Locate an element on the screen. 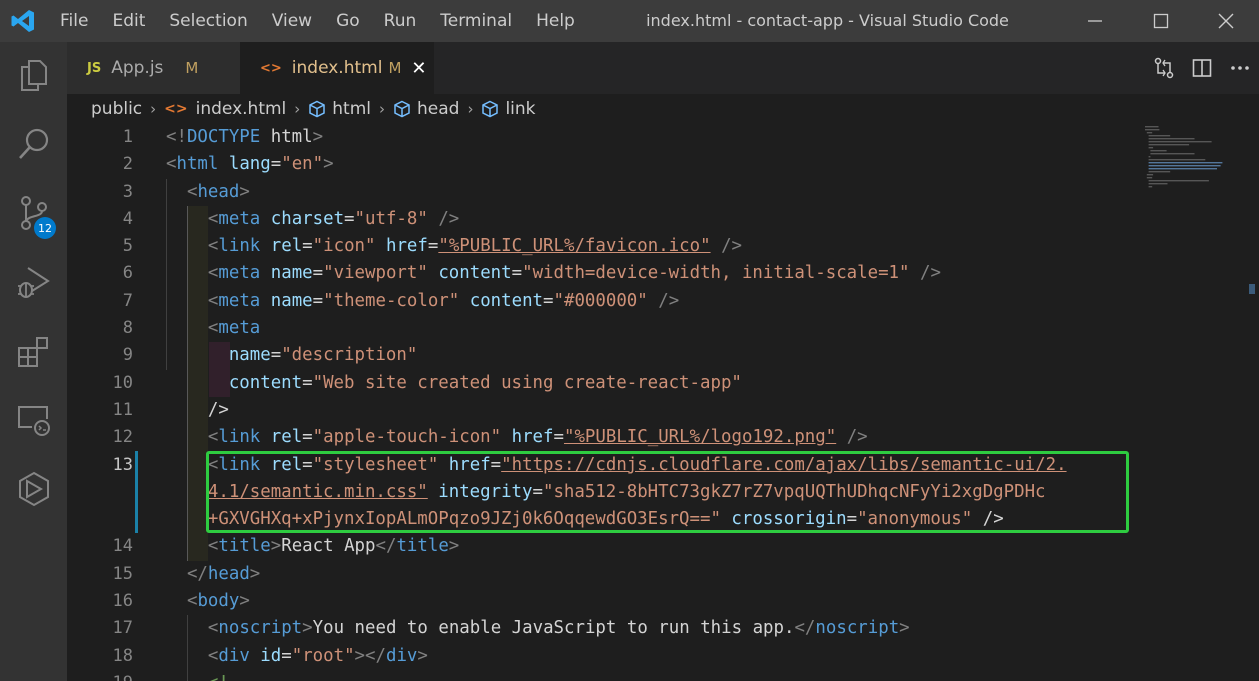 The height and width of the screenshot is (681, 1259). breadcrumb-item: html is located at coordinates (339, 109).